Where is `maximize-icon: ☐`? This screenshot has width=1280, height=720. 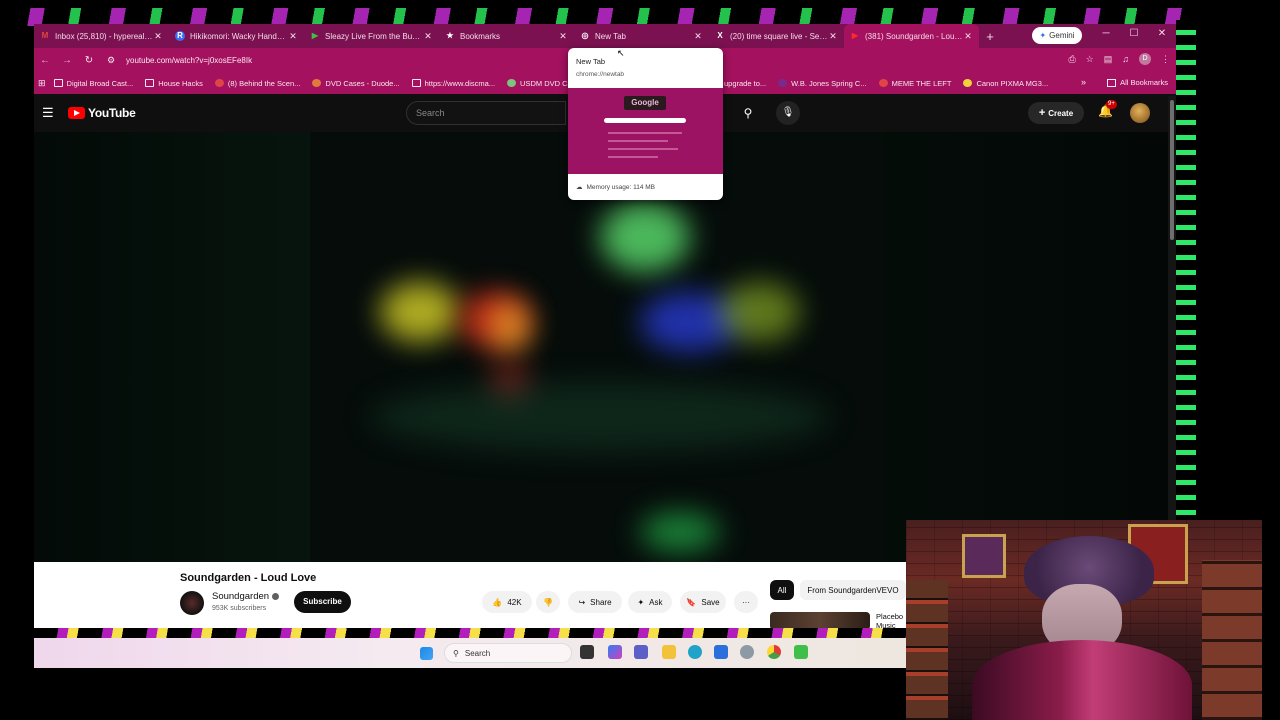 maximize-icon: ☐ is located at coordinates (1134, 33).